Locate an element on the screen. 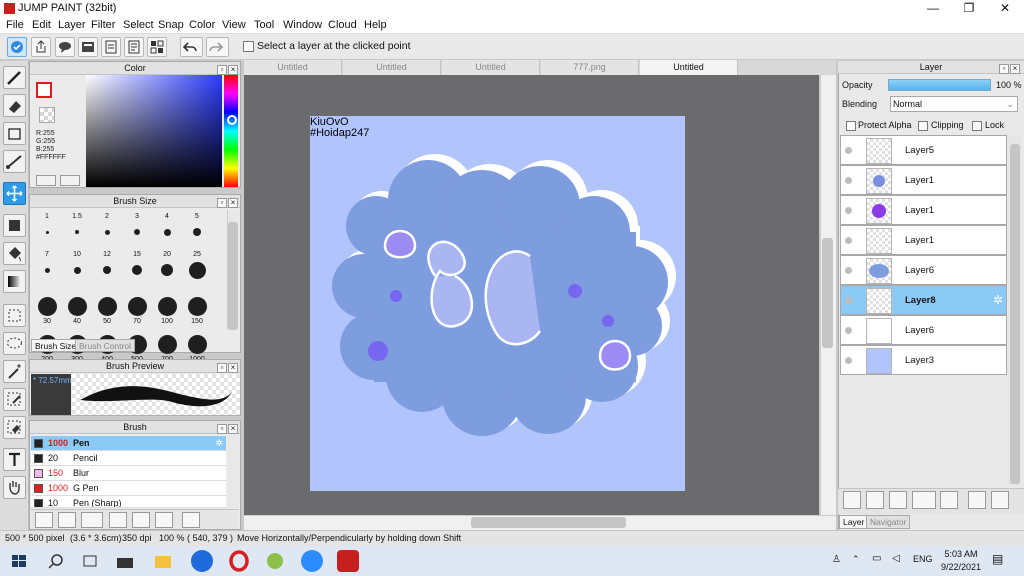 Image resolution: width=1024 pixels, height=576 pixels. tab-document-1: Untitled is located at coordinates (293, 67).